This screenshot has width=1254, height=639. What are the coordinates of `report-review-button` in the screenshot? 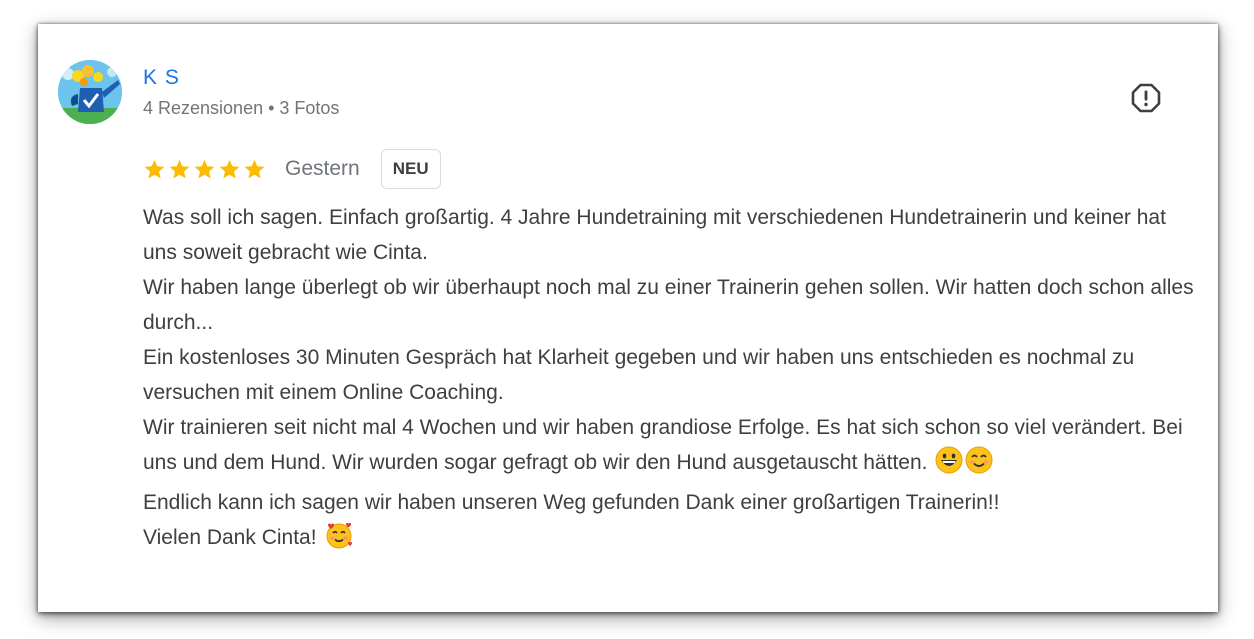 It's located at (1146, 98).